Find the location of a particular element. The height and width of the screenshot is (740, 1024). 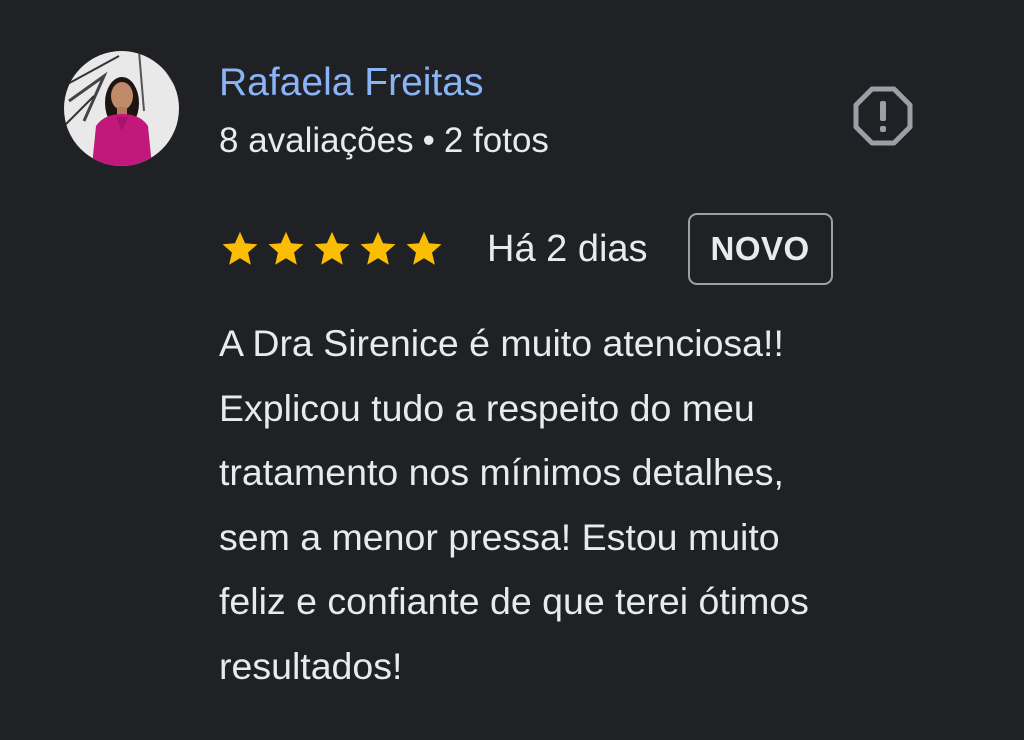

review-text-line: A Dra Sirenice é muito atenciosa!! is located at coordinates (501, 343).